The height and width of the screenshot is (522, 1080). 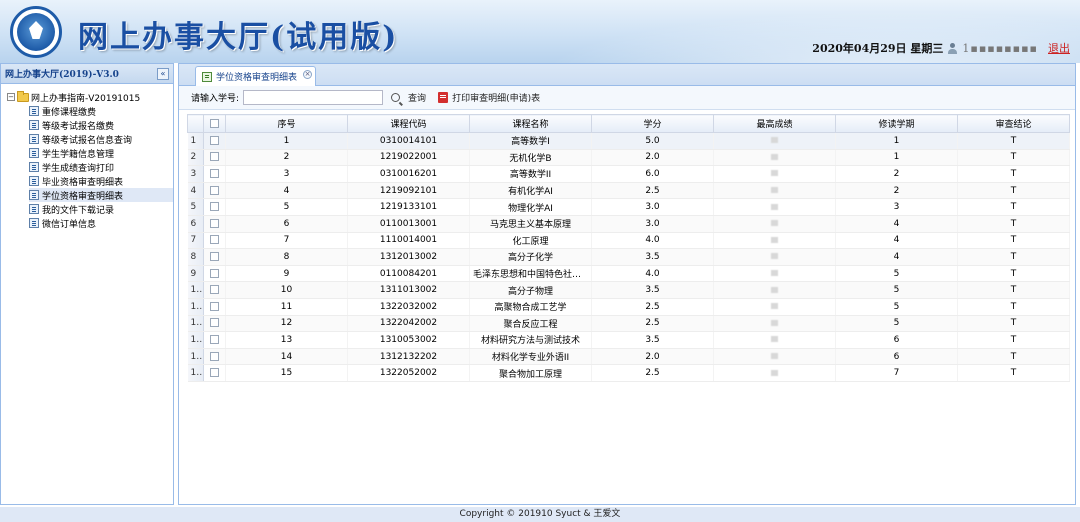 I want to click on table-row: 1 1 0310014101 高等数学I 5.0 1 T, so click(x=628, y=141).